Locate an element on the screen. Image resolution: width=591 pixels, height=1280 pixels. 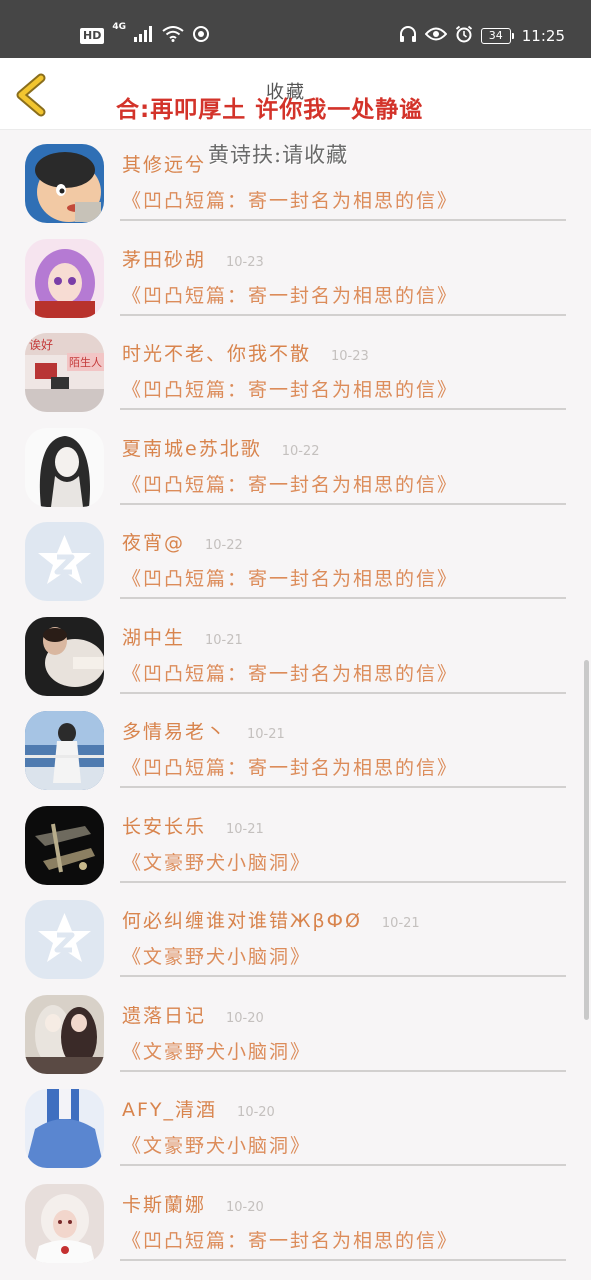
subtitle-overlay-text: 黄诗扶:请收藏 is located at coordinates (278, 155).